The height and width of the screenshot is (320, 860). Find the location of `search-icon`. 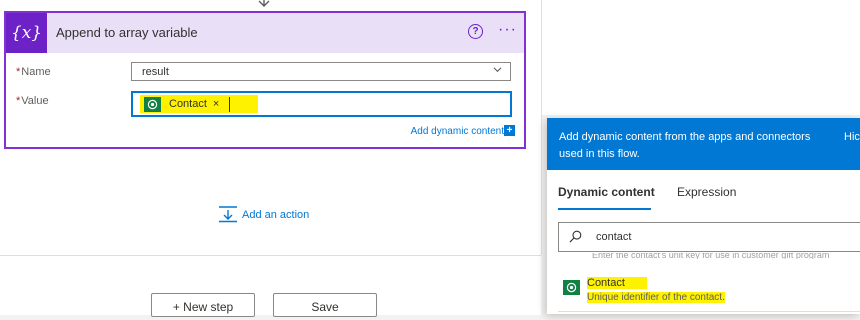

search-icon is located at coordinates (575, 236).